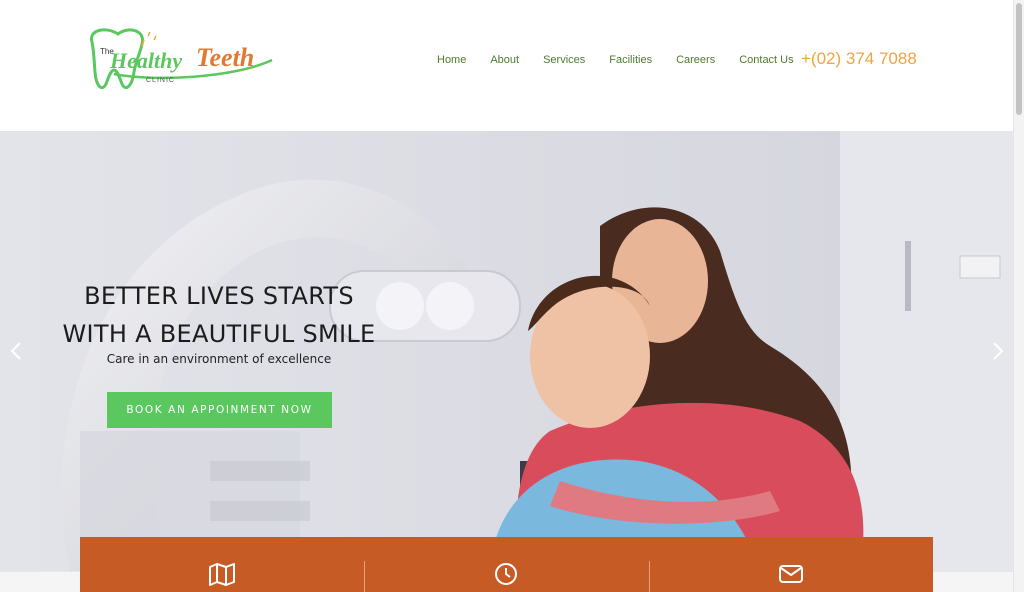  I want to click on nav-contact-us: Contact Us, so click(766, 60).